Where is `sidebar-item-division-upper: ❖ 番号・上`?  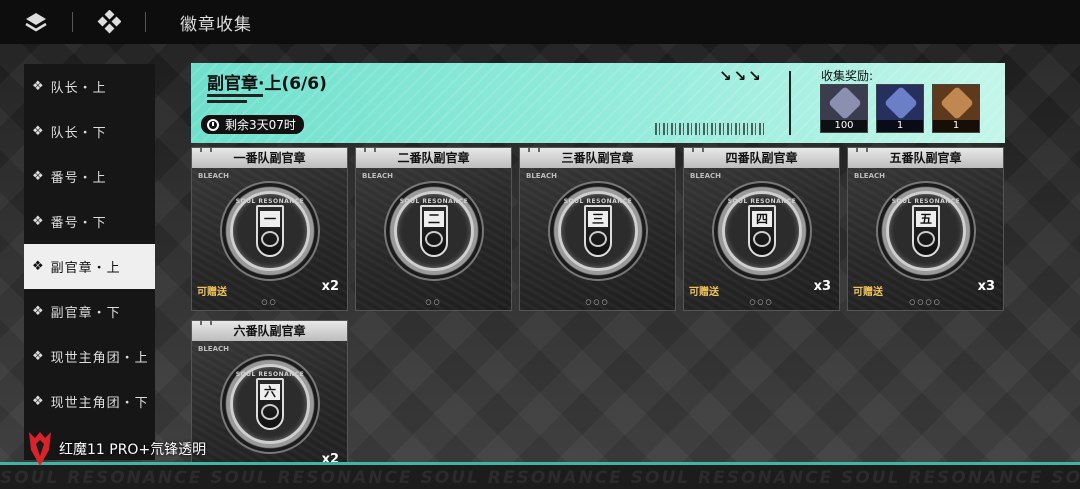
sidebar-item-division-upper: ❖ 番号・上 is located at coordinates (89, 176).